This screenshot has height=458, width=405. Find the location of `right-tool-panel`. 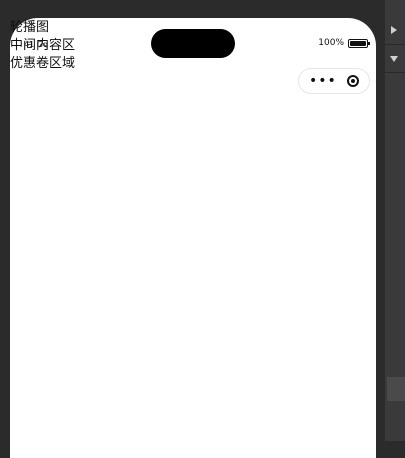

right-tool-panel is located at coordinates (395, 220).